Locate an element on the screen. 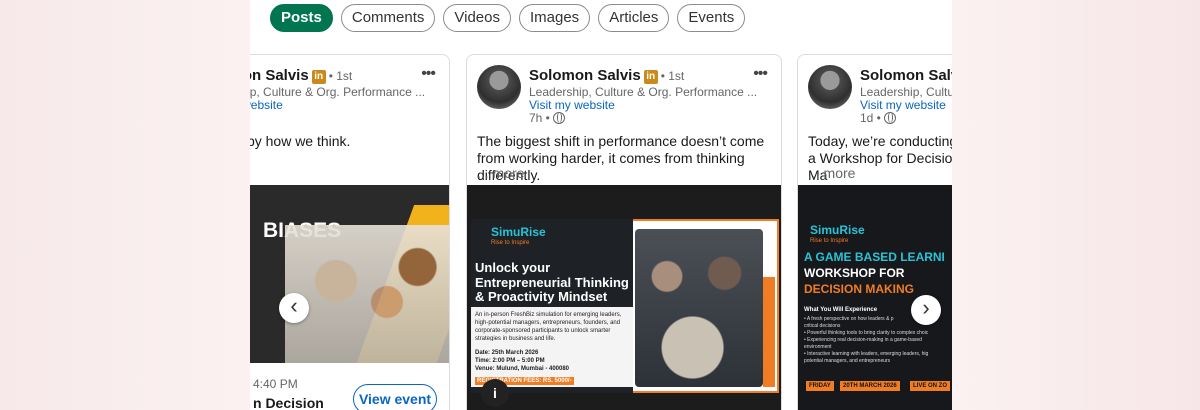 This screenshot has height=410, width=1200. tab-articles: Articles is located at coordinates (634, 18).